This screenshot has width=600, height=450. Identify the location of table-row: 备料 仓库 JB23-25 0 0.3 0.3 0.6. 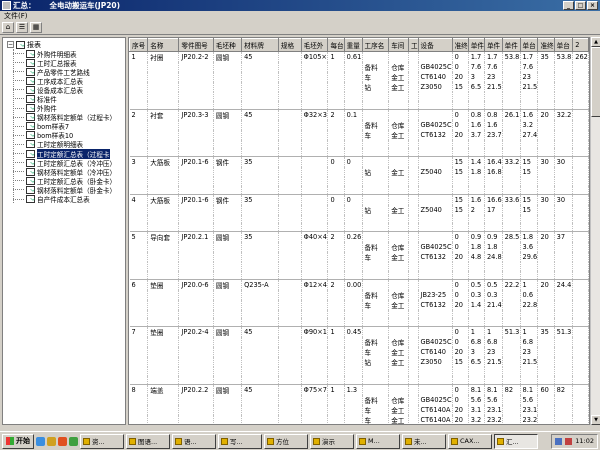
(359, 294).